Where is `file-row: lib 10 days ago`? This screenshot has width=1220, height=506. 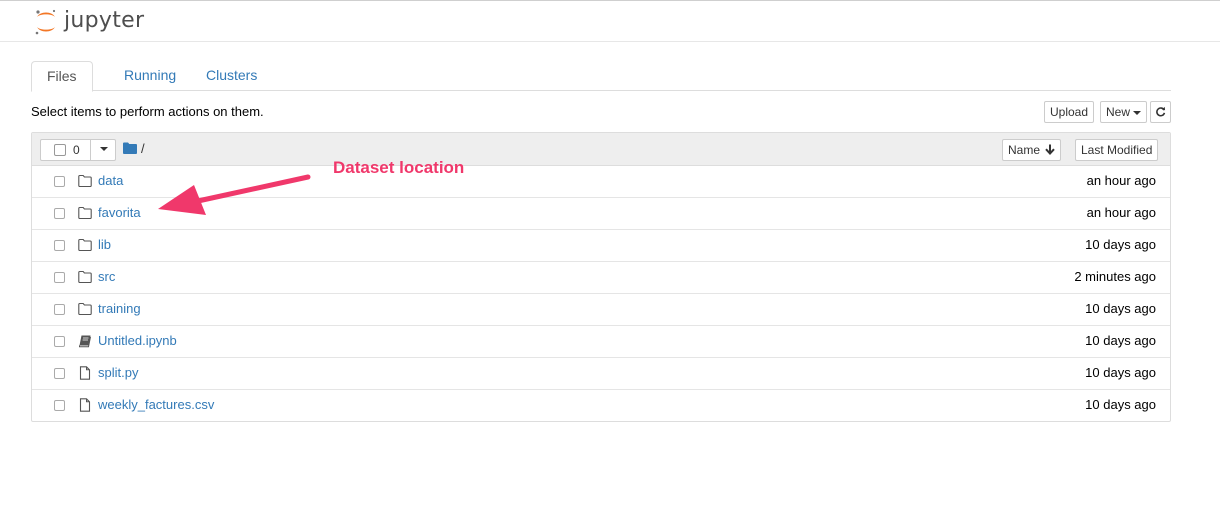
file-row: lib 10 days ago is located at coordinates (601, 246).